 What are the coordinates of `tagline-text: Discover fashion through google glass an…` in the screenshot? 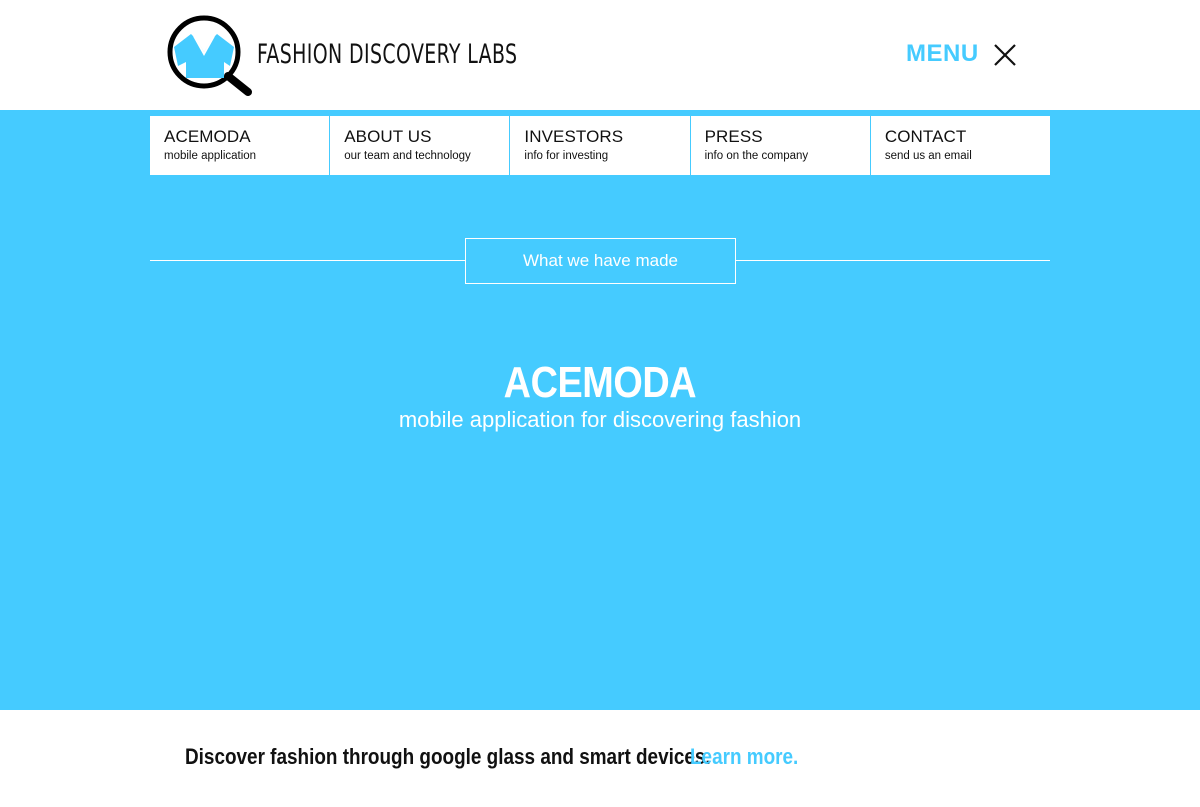 It's located at (448, 756).